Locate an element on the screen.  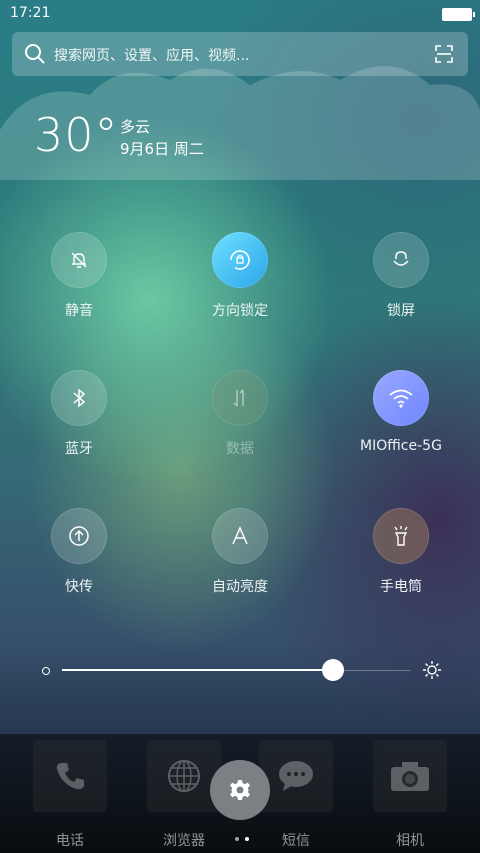
page-dot is located at coordinates (237, 839).